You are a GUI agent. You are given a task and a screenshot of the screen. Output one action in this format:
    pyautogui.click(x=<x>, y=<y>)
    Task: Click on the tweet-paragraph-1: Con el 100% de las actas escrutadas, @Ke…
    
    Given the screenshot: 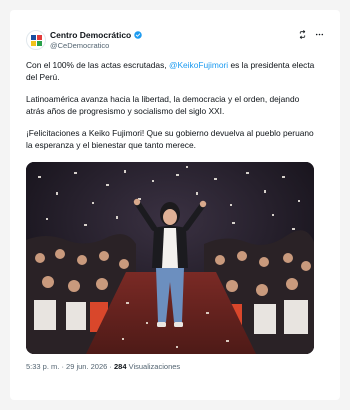 What is the action you would take?
    pyautogui.click(x=172, y=71)
    